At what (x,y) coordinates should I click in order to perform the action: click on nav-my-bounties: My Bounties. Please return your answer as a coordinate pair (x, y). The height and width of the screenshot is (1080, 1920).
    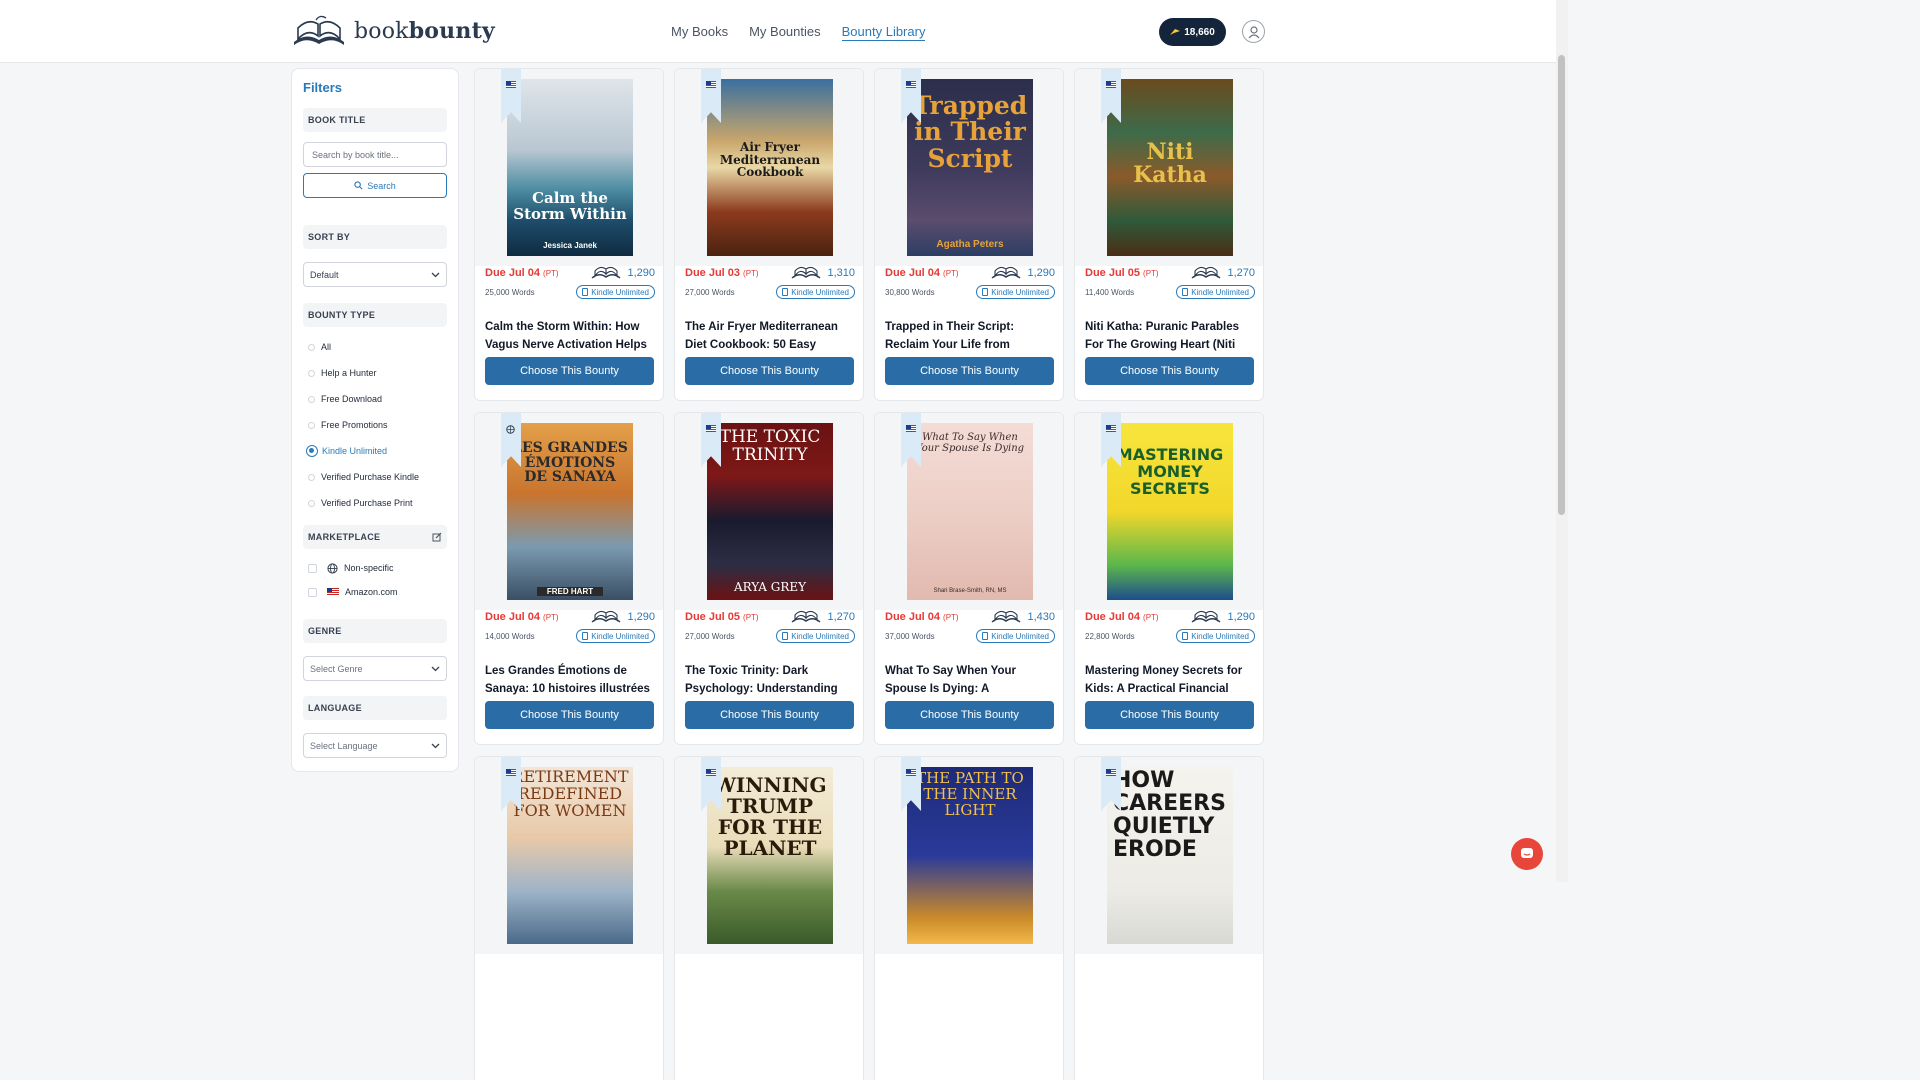
    Looking at the image, I should click on (785, 32).